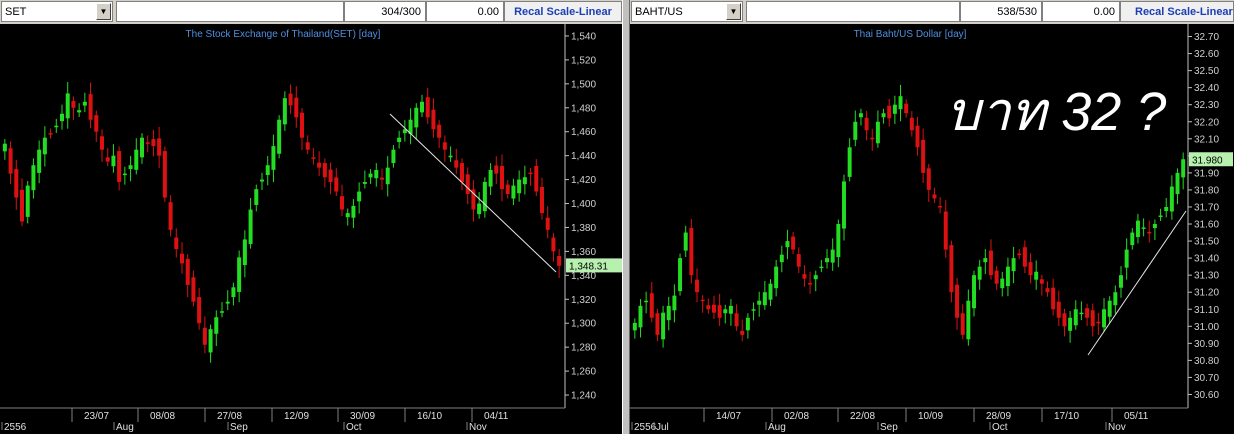 The height and width of the screenshot is (434, 1234). Describe the element at coordinates (583, 204) in the screenshot. I see `y-tick-label: 1,400` at that location.